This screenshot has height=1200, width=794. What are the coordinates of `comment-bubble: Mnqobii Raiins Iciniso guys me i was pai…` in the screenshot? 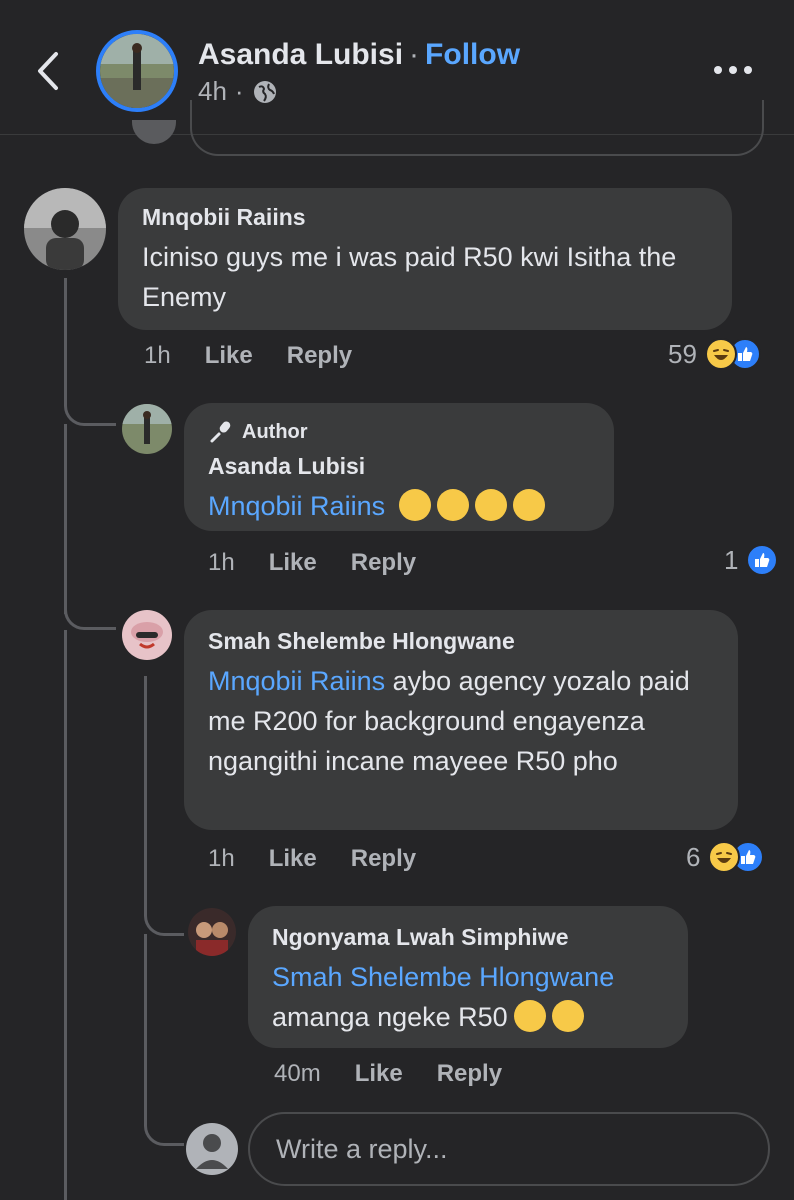 It's located at (425, 259).